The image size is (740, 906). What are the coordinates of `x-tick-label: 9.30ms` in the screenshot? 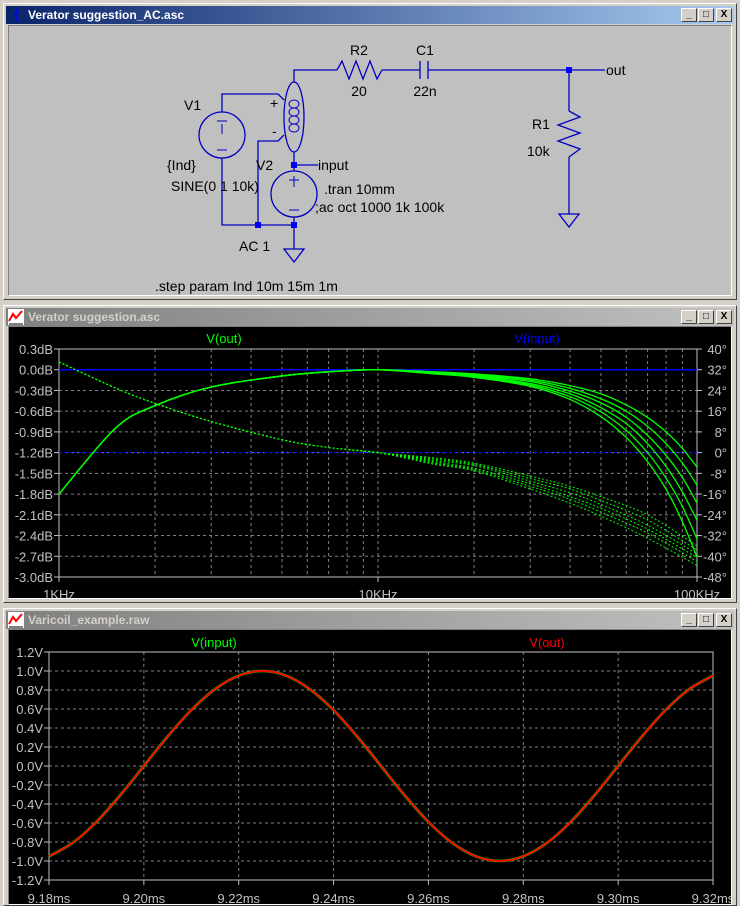 It's located at (618, 898).